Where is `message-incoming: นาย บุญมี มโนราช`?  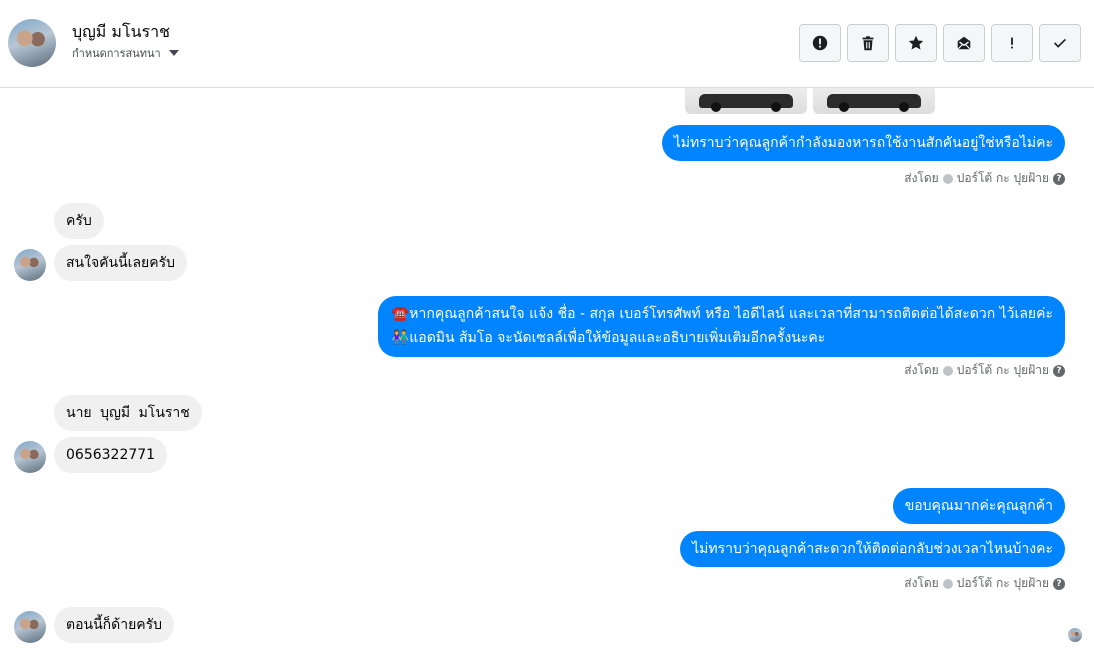
message-incoming: นาย บุญมี มโนราช is located at coordinates (128, 413).